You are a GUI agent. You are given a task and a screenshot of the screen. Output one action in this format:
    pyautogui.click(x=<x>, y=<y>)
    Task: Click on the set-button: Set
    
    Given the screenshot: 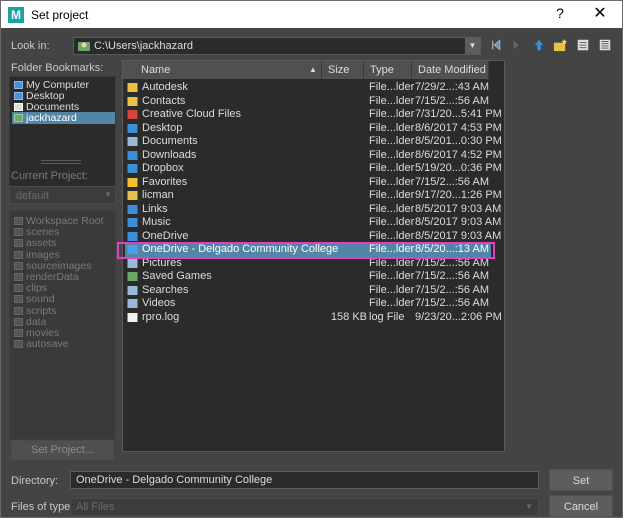 What is the action you would take?
    pyautogui.click(x=581, y=480)
    